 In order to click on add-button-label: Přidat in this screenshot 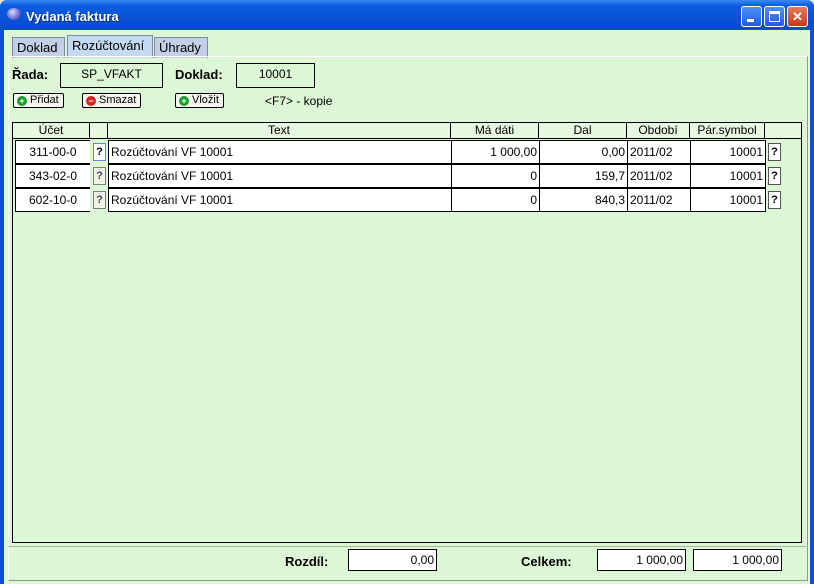, I will do `click(44, 100)`.